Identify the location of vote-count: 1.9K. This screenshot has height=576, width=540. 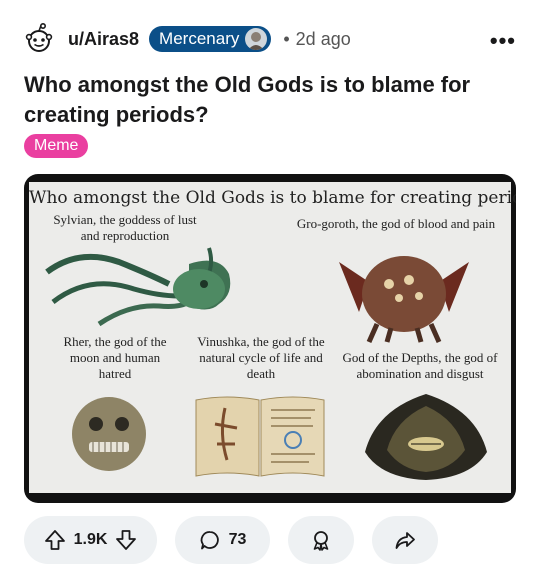
(90, 539).